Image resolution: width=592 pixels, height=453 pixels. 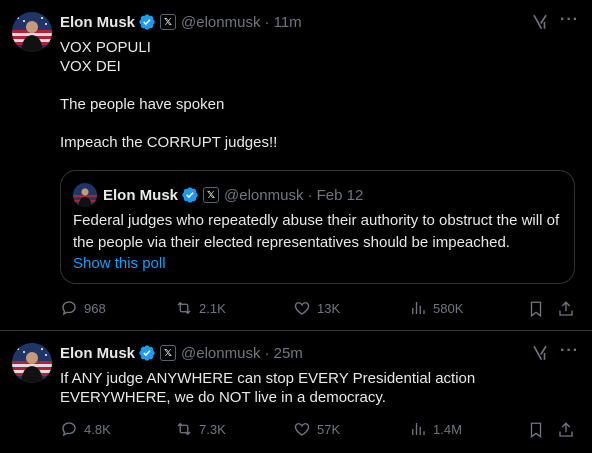 I want to click on like-count: 13K, so click(x=329, y=308).